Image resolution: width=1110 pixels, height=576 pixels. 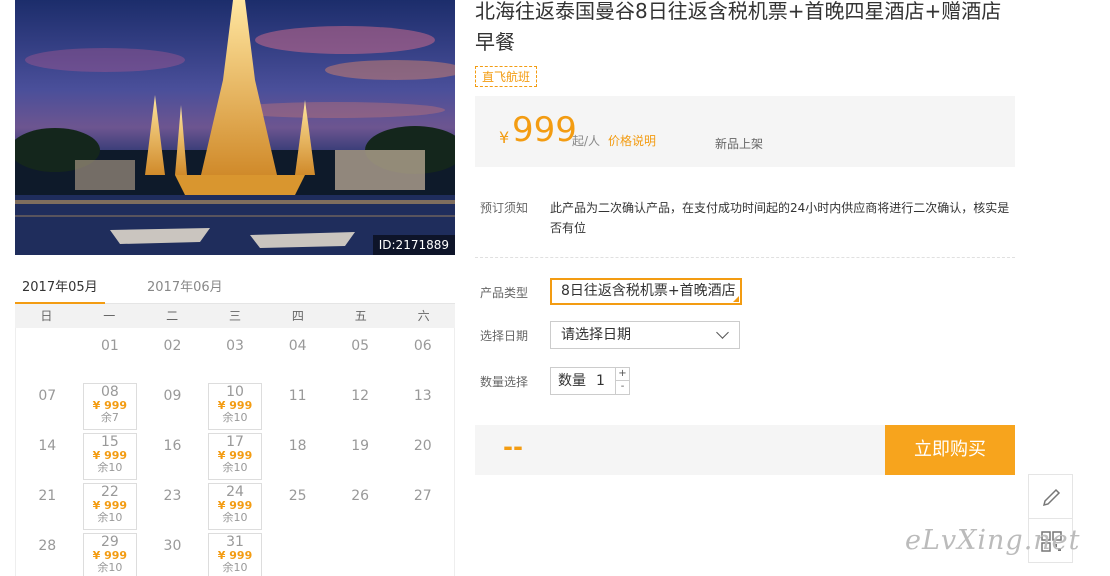 What do you see at coordinates (360, 446) in the screenshot?
I see `calendar-day-number: 19` at bounding box center [360, 446].